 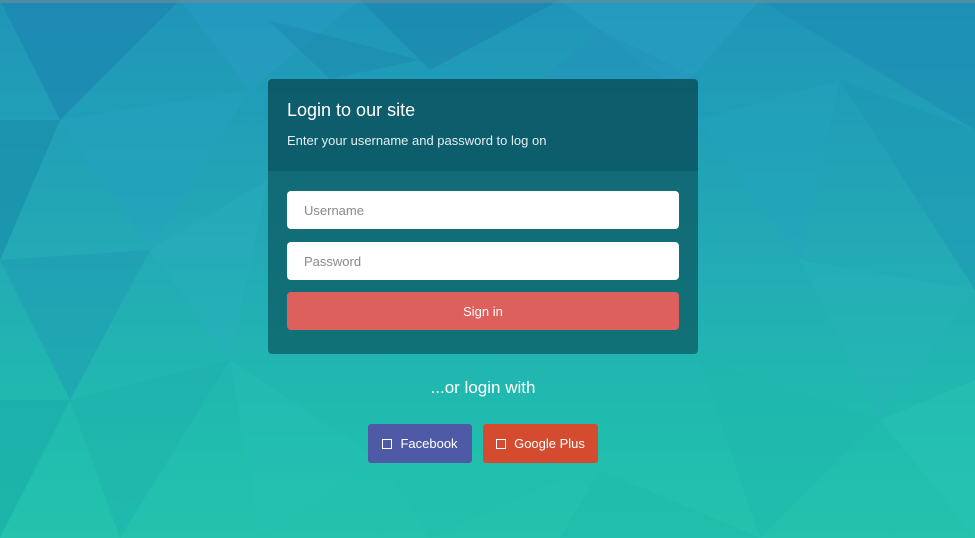 What do you see at coordinates (549, 443) in the screenshot?
I see `google-plus-button-label: Google Plus` at bounding box center [549, 443].